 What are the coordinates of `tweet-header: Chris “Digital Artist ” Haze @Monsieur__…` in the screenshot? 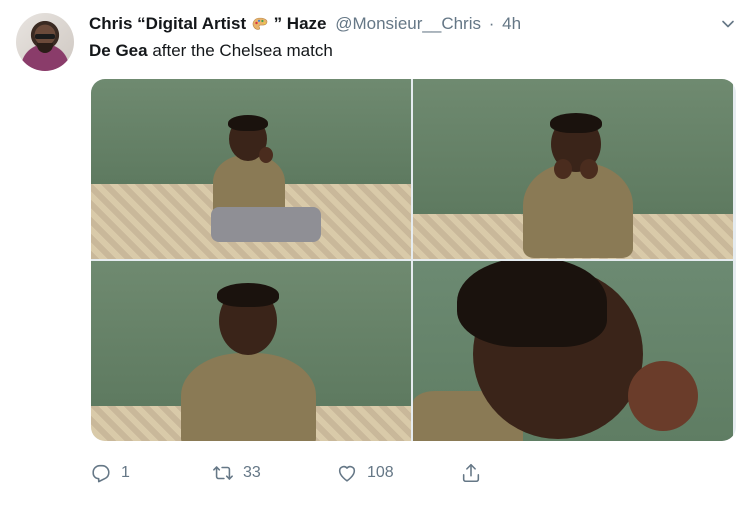 It's located at (399, 25).